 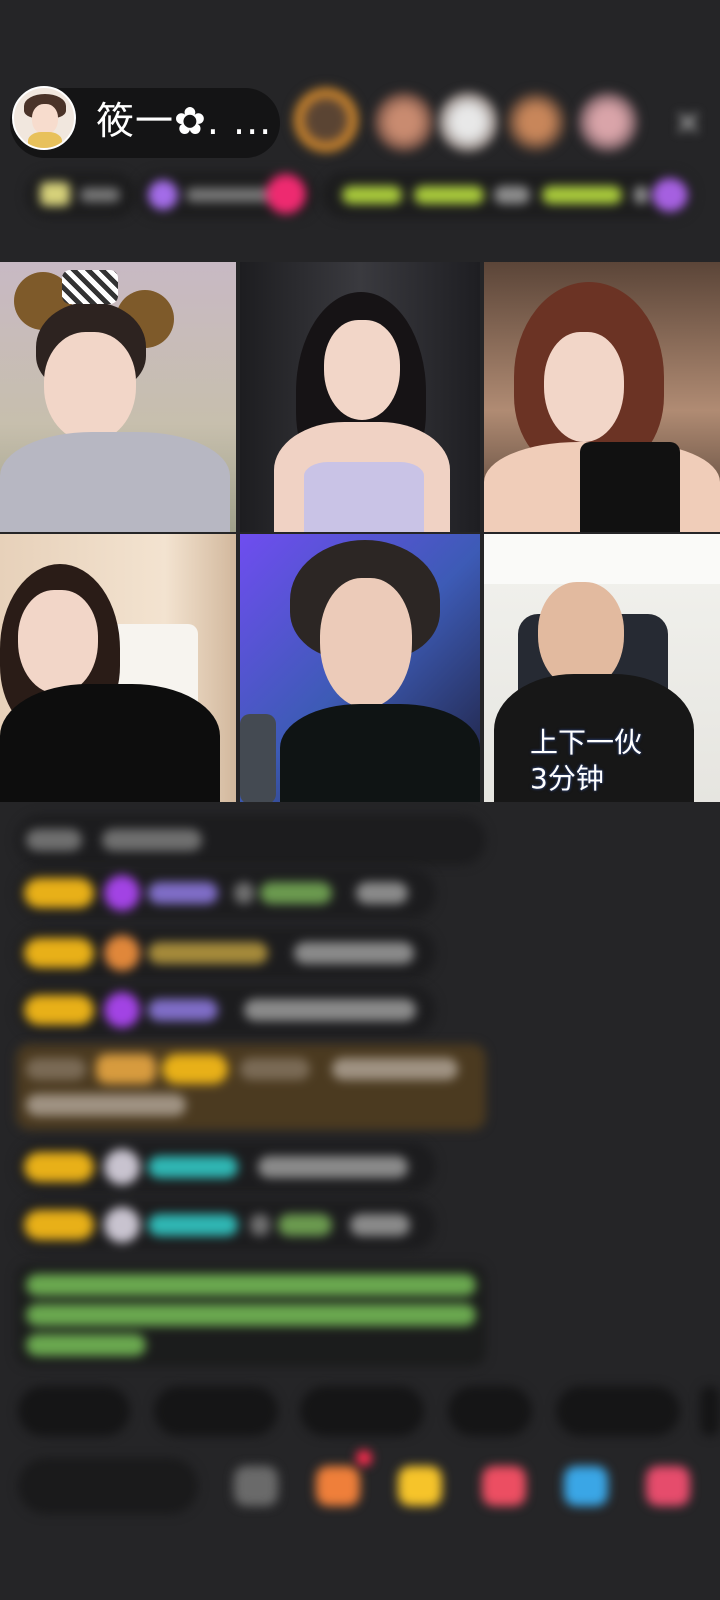 I want to click on host-avatar, so click(x=44, y=118).